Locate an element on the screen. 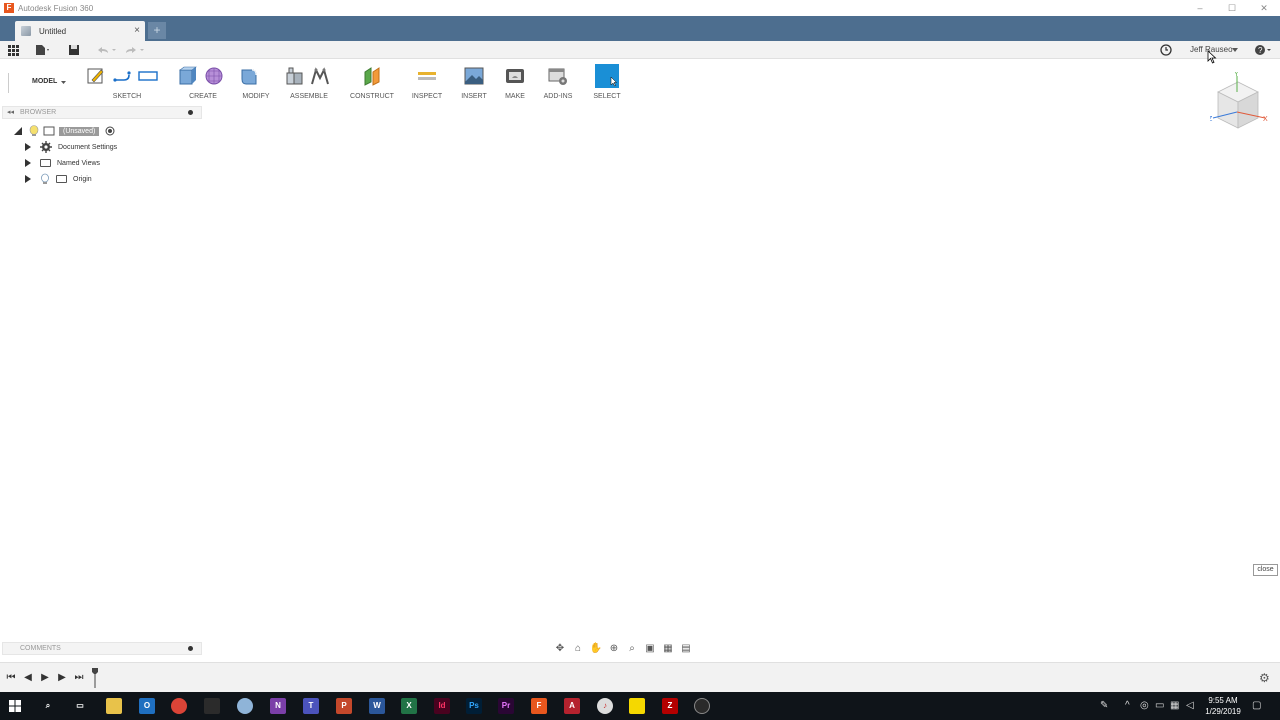 The height and width of the screenshot is (720, 1280). 3d-print-icon is located at coordinates (515, 76).